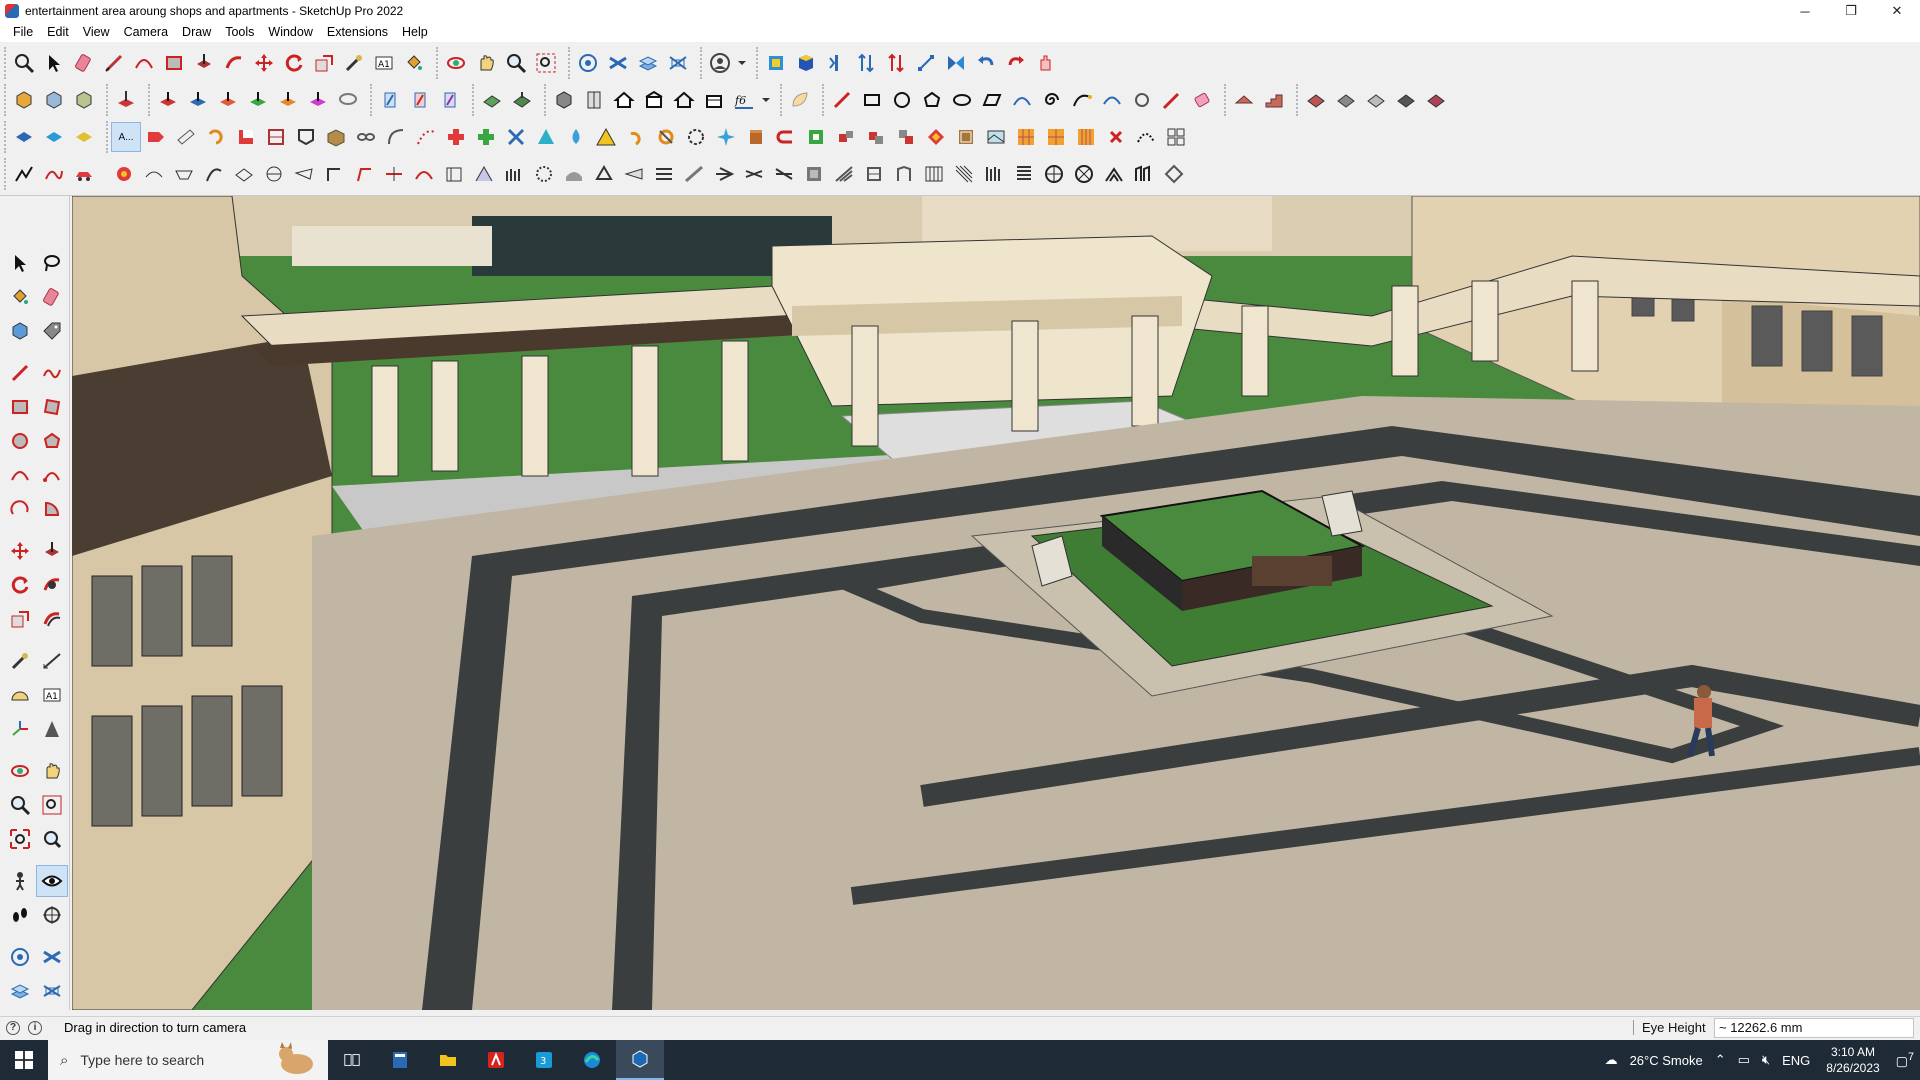 This screenshot has height=1080, width=1920. Describe the element at coordinates (1056, 137) in the screenshot. I see `orange-grid-2-icon` at that location.